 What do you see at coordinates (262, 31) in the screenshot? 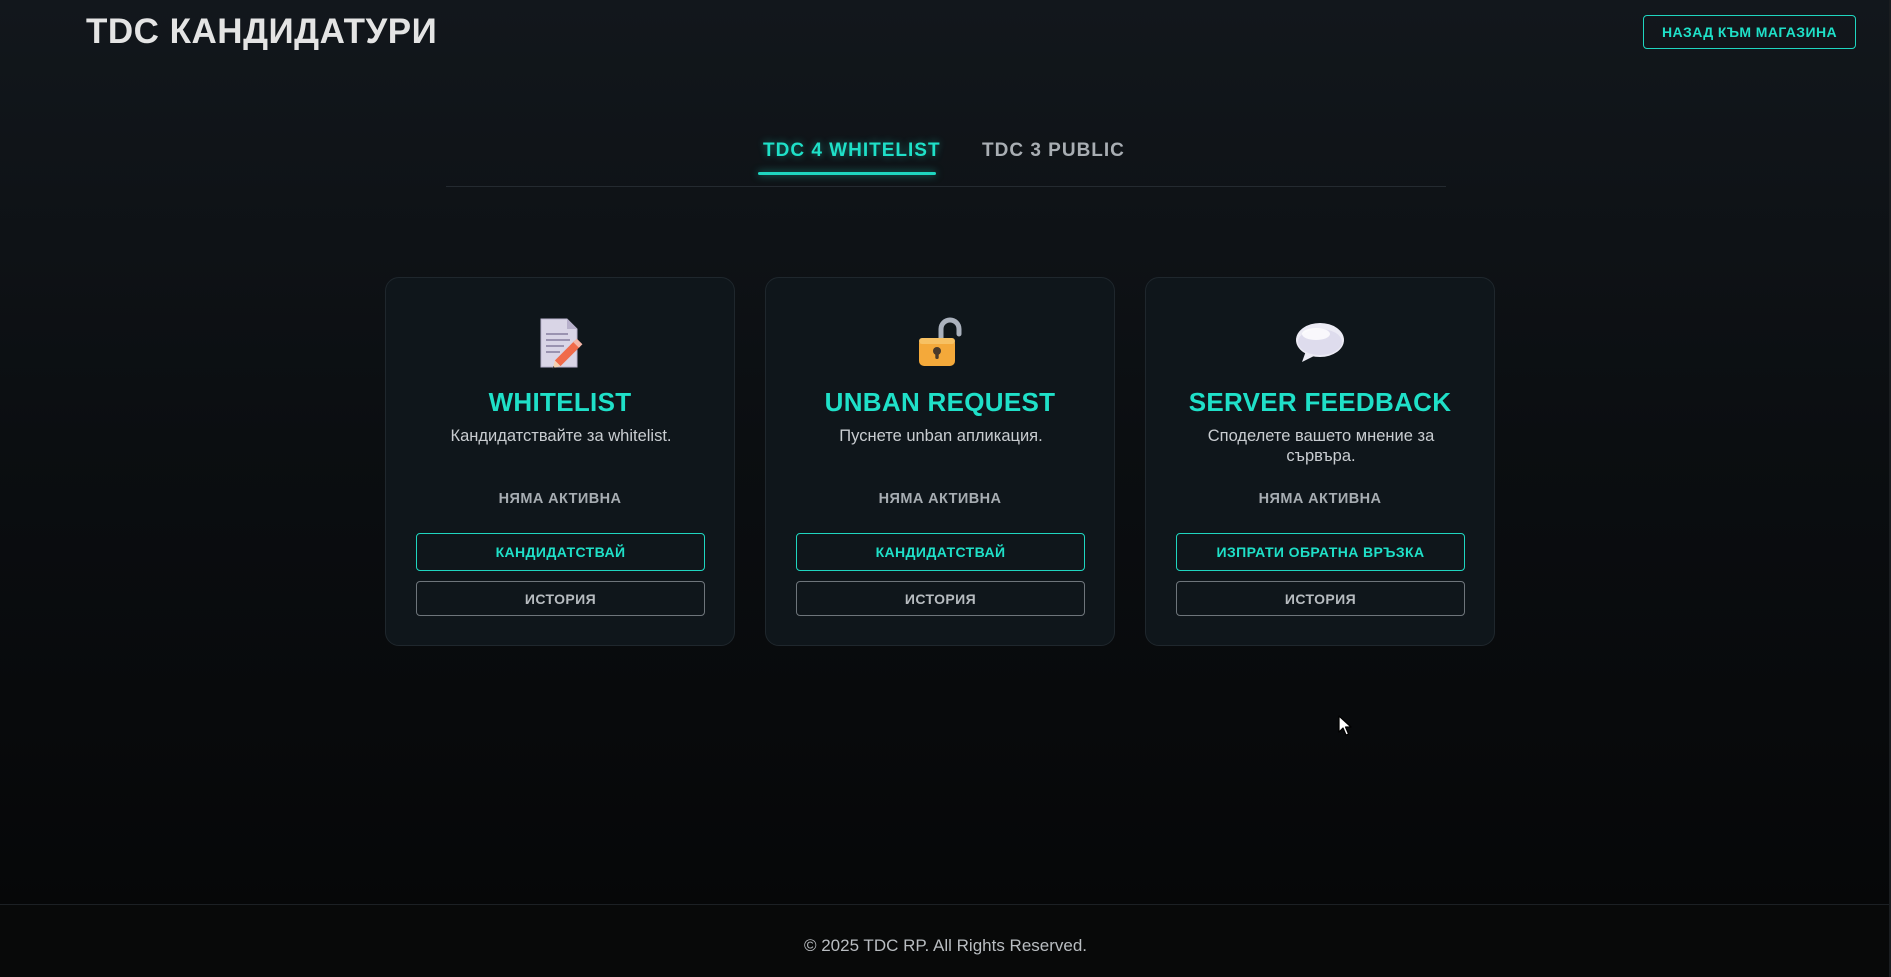
I see `site-title: TDC КАНДИДАТУРИ` at bounding box center [262, 31].